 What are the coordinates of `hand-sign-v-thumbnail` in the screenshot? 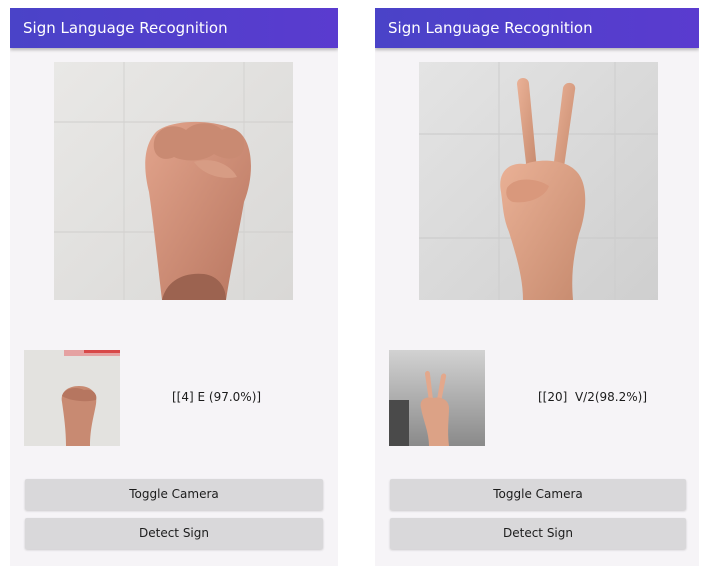 It's located at (437, 398).